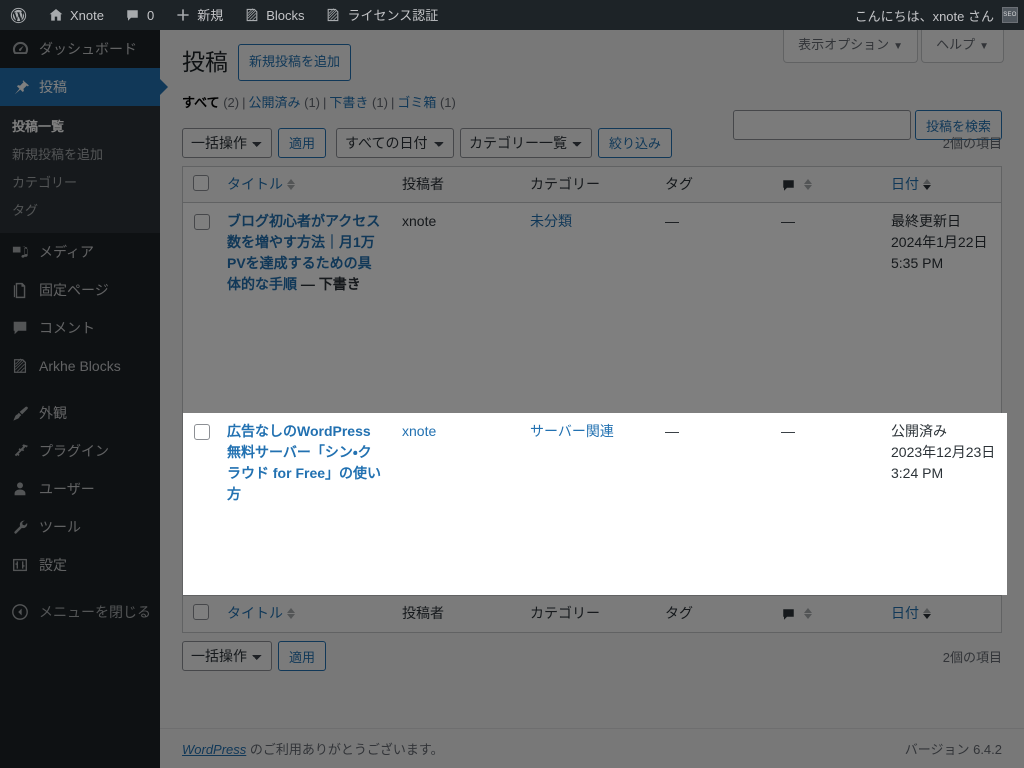  I want to click on post-date-value: 2023年12月23日, so click(936, 463).